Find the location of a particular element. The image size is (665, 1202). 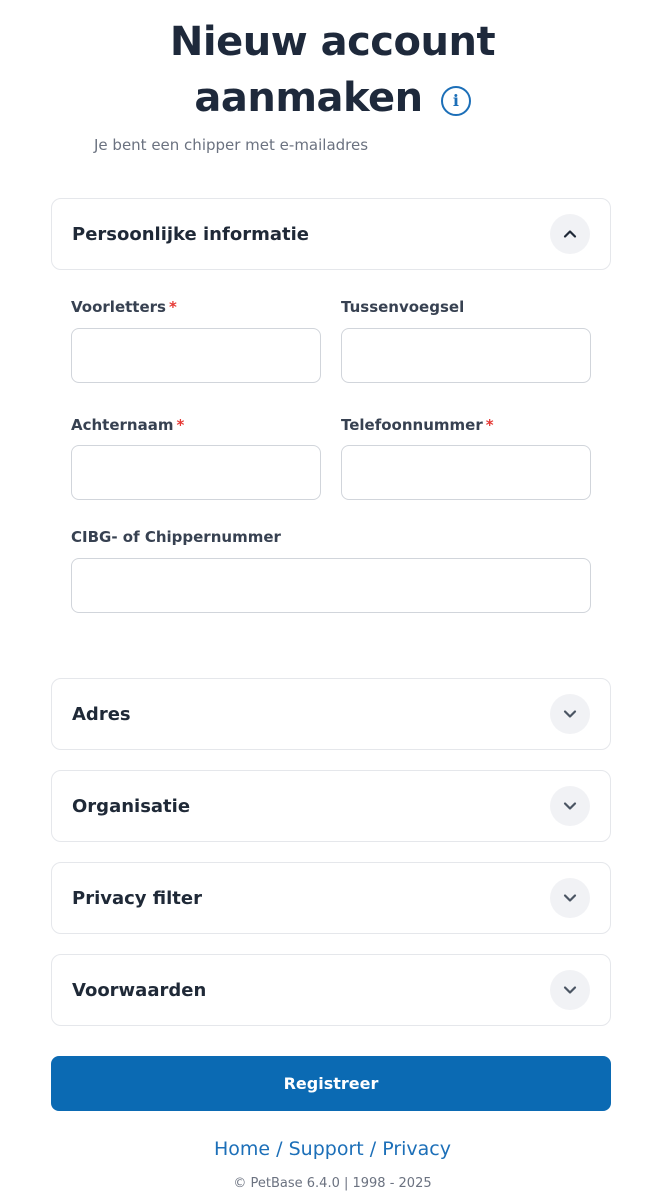

phone-input is located at coordinates (466, 472).